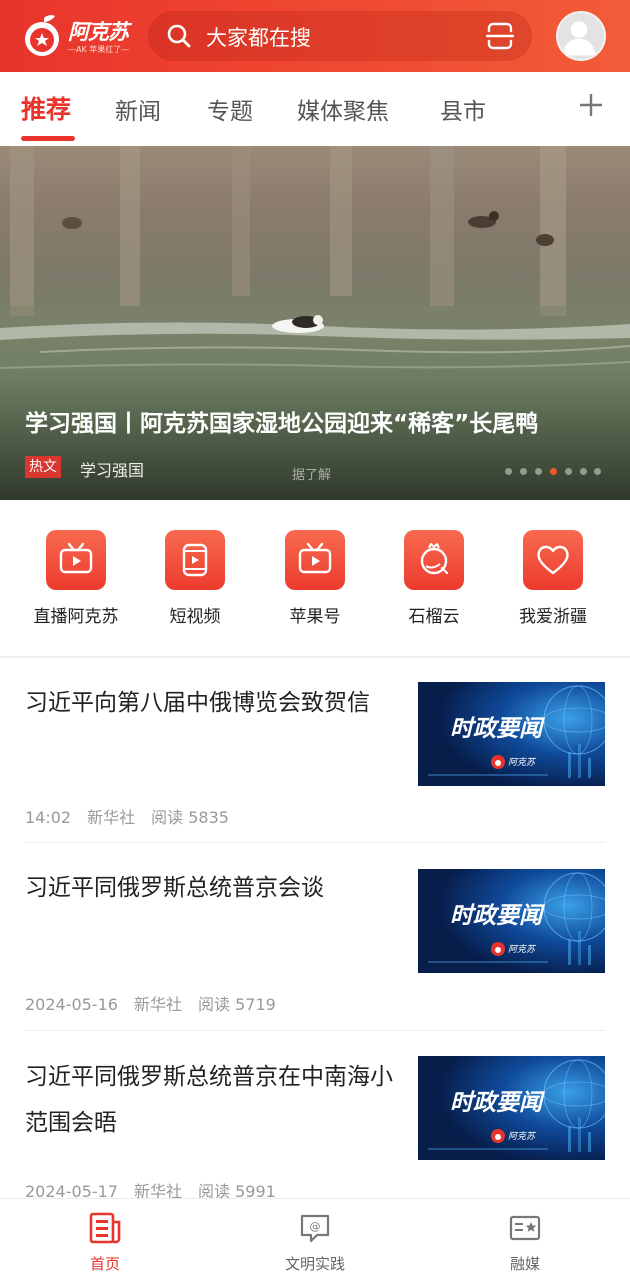 This screenshot has width=630, height=1280. What do you see at coordinates (340, 36) in the screenshot?
I see `search-bar: 大家都在搜` at bounding box center [340, 36].